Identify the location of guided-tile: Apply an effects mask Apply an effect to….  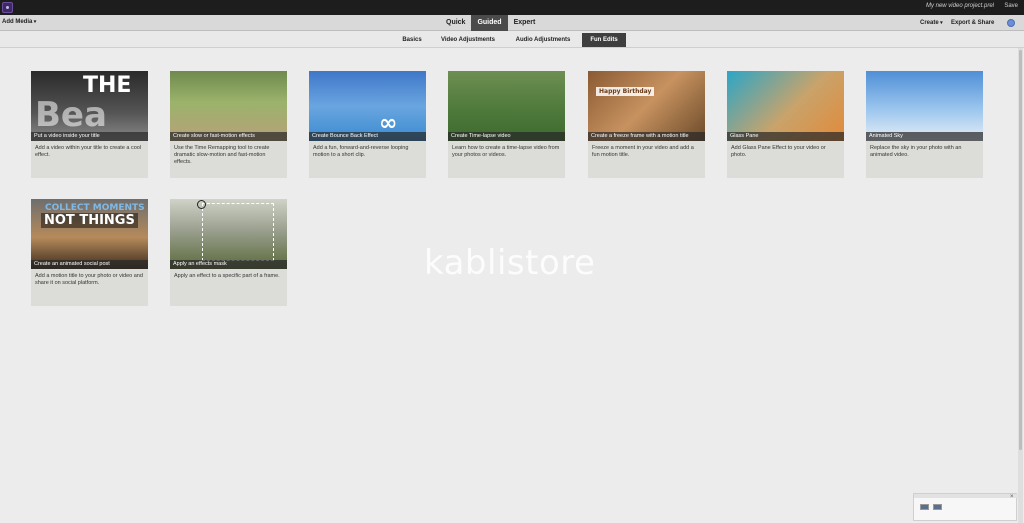
(228, 252).